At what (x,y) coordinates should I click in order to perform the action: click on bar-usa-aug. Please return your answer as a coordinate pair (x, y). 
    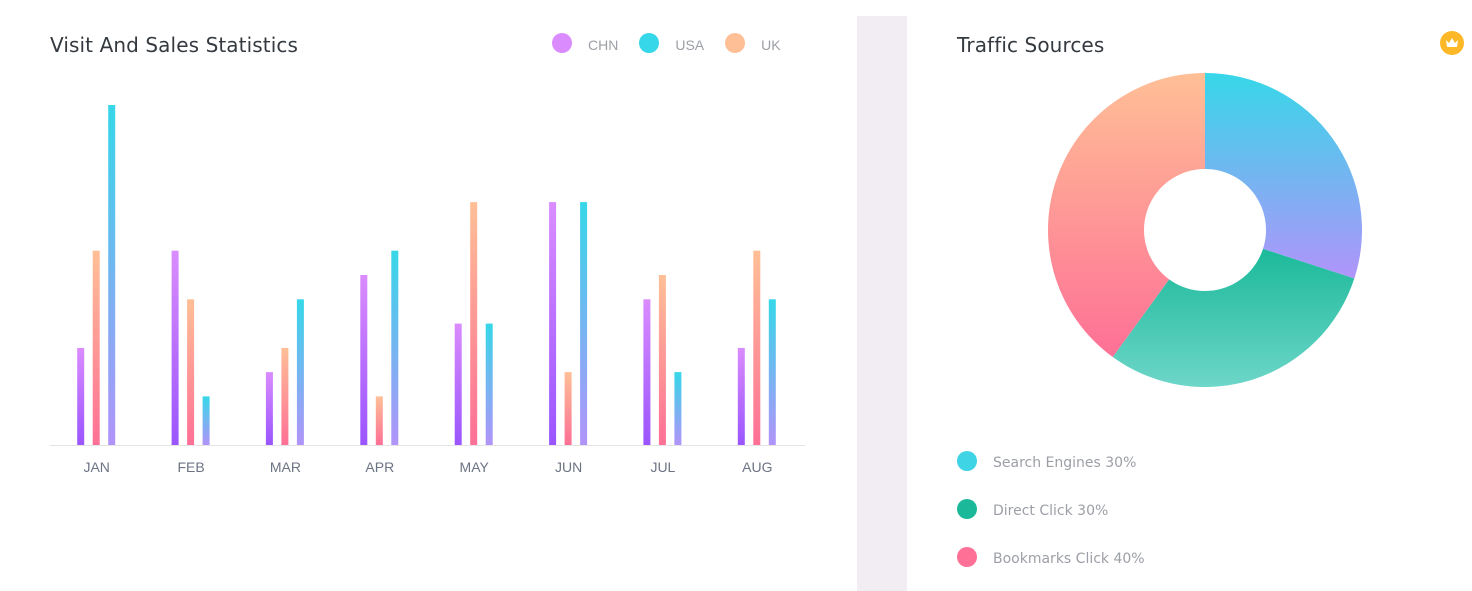
    Looking at the image, I should click on (772, 372).